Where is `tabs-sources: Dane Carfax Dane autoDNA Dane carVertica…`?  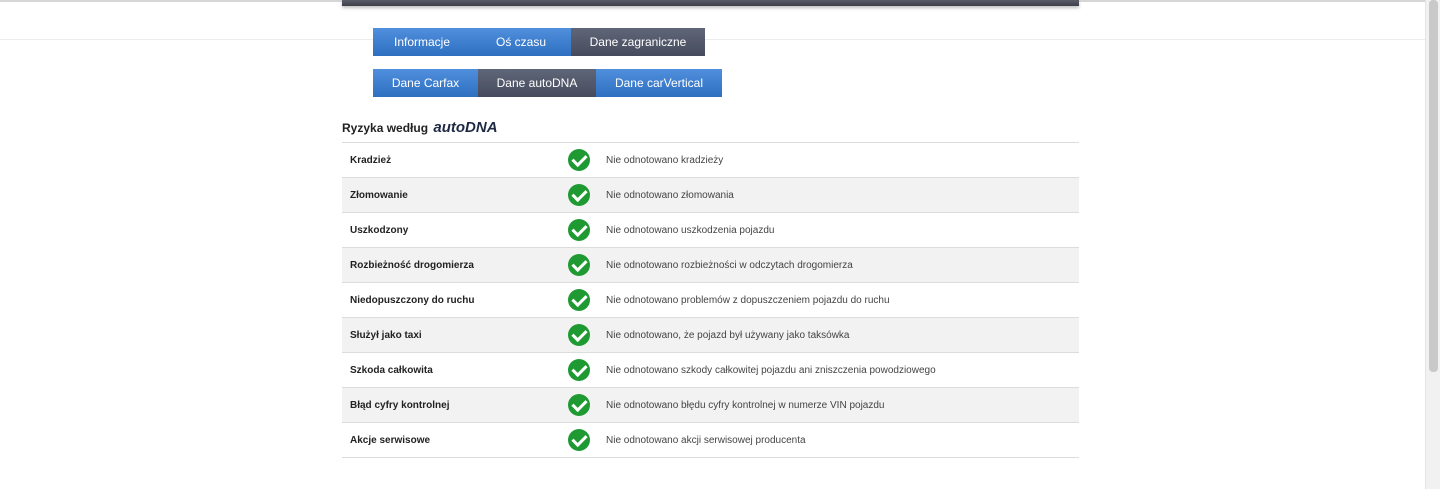 tabs-sources: Dane Carfax Dane autoDNA Dane carVertica… is located at coordinates (547, 83).